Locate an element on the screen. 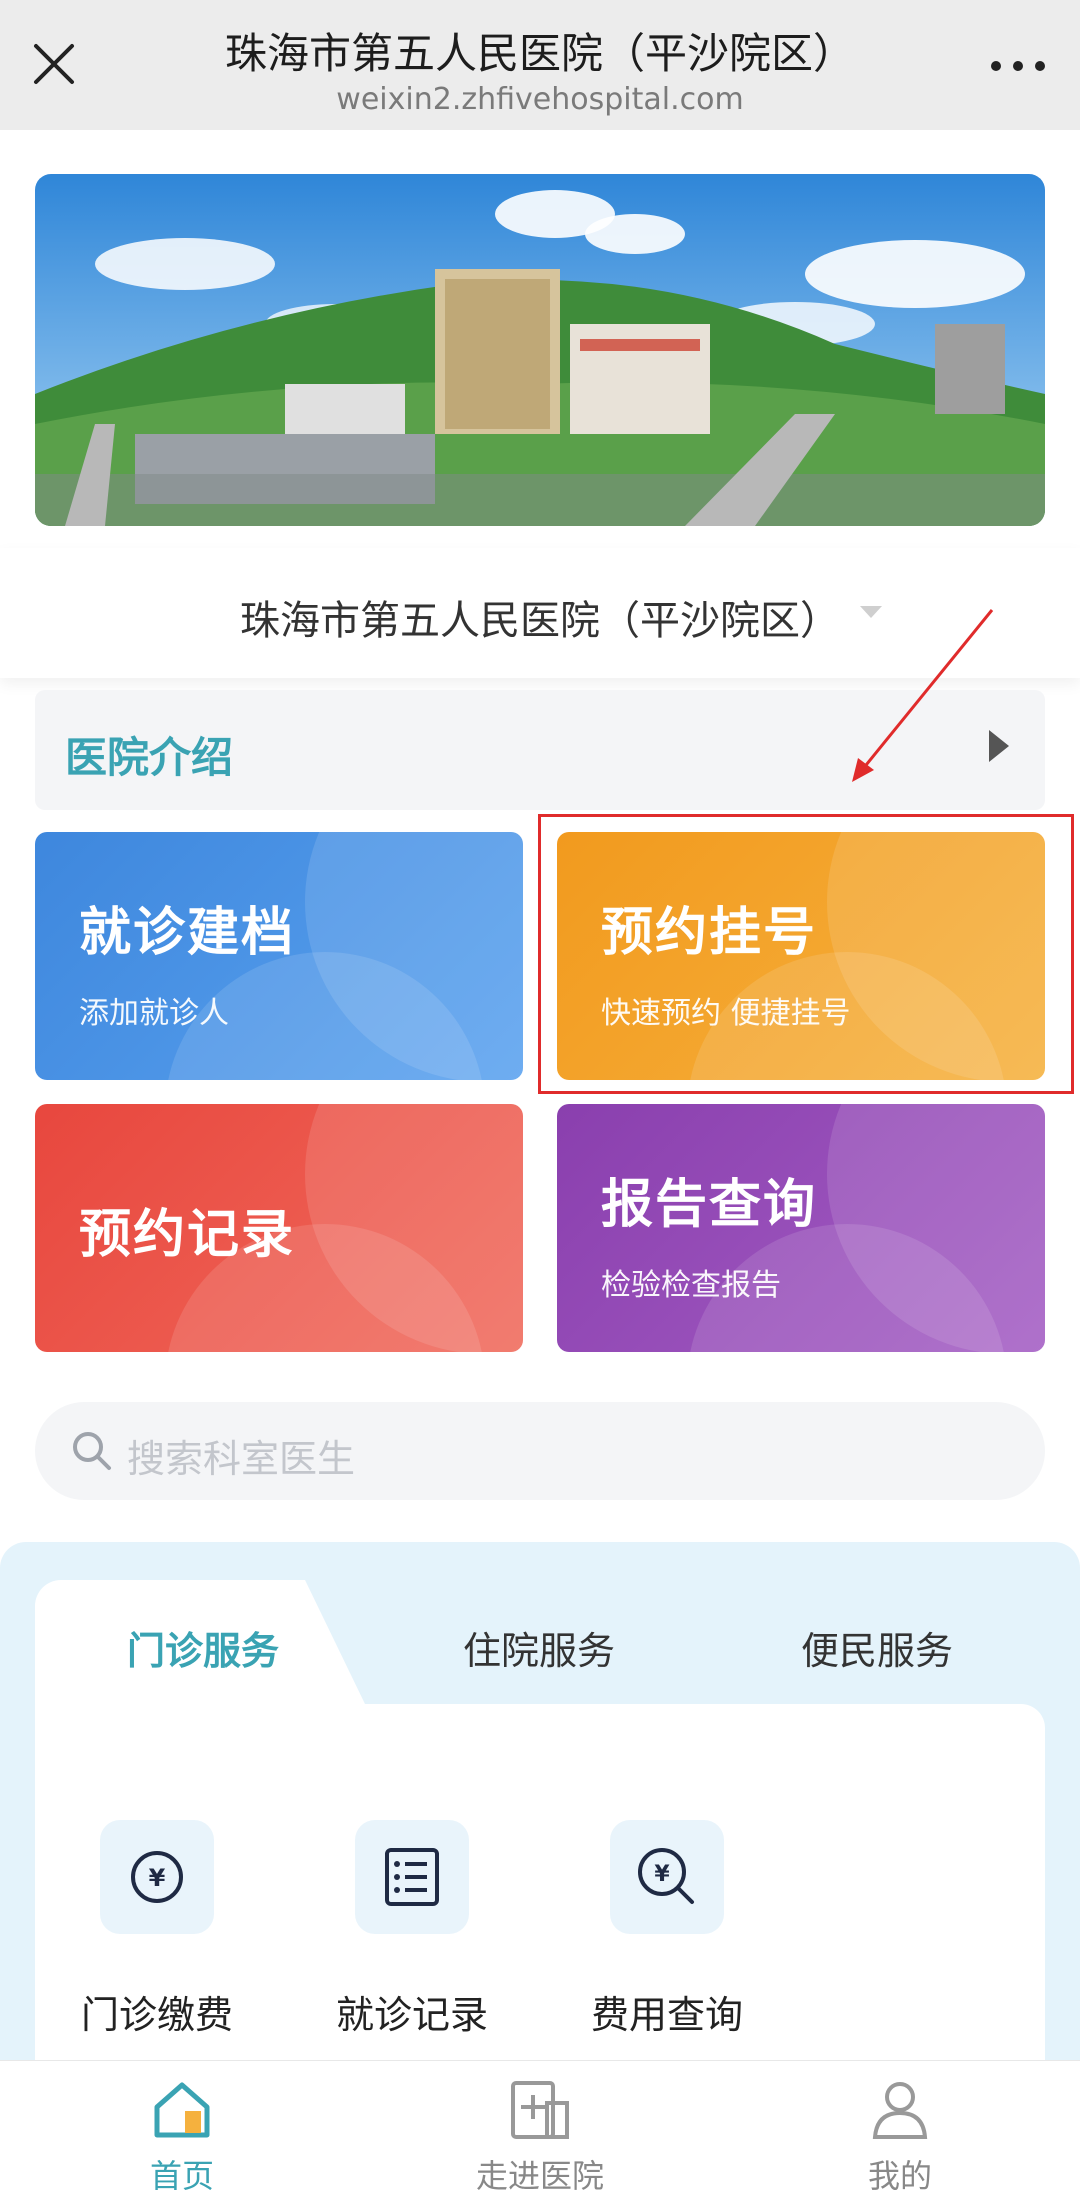 This screenshot has height=2200, width=1080. tab-outpatient: 门诊服务 is located at coordinates (203, 1647).